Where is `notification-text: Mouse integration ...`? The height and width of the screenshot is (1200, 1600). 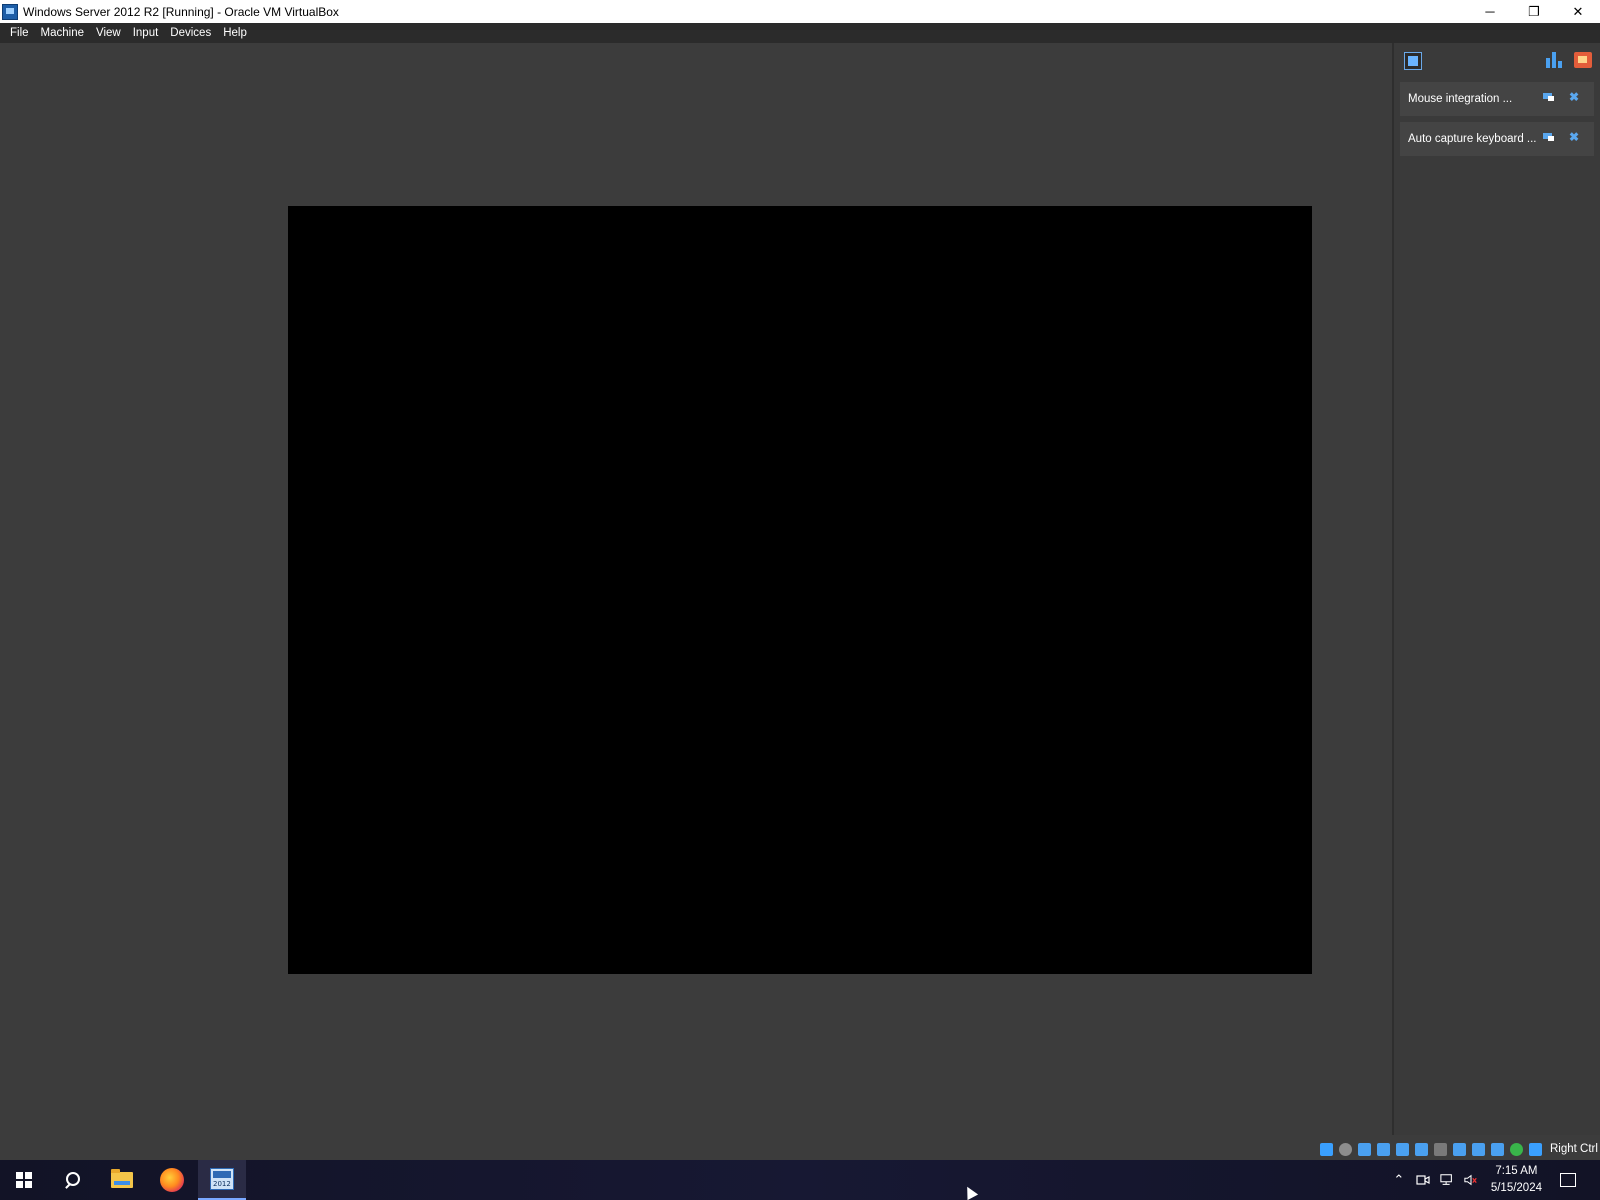 notification-text: Mouse integration ... is located at coordinates (1460, 99).